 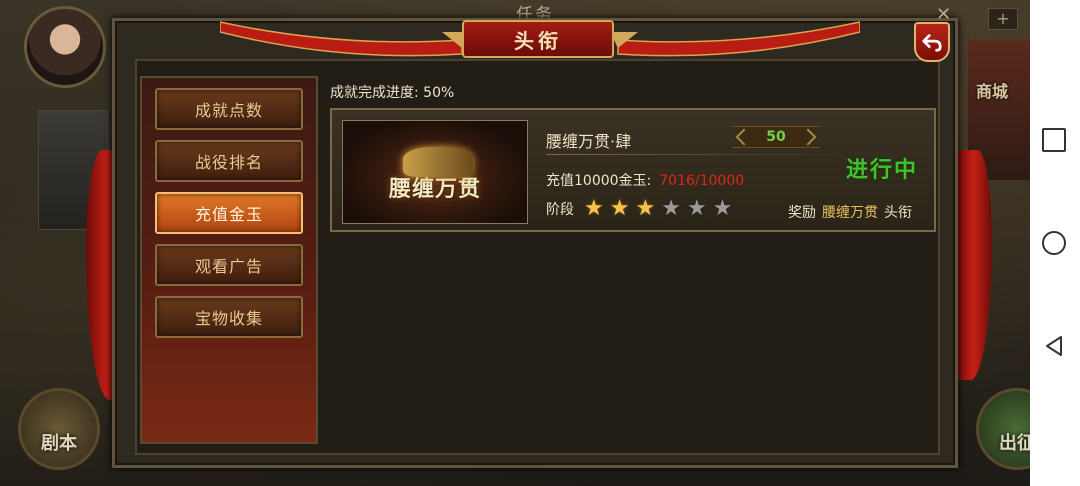 I want to click on back-arrow-icon, so click(x=932, y=43).